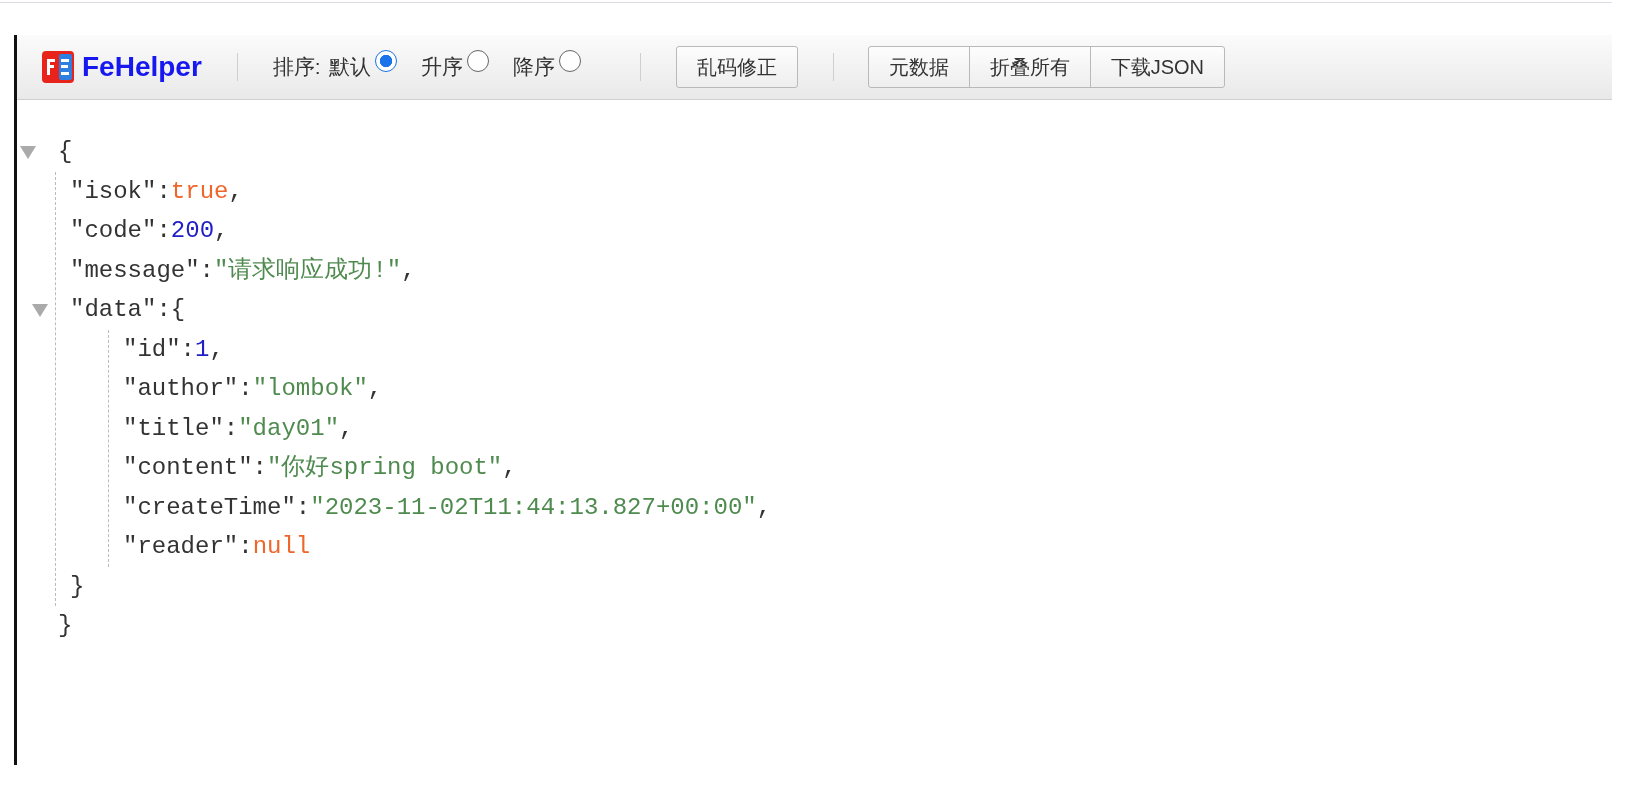  Describe the element at coordinates (181, 428) in the screenshot. I see `json-key: "title":` at that location.